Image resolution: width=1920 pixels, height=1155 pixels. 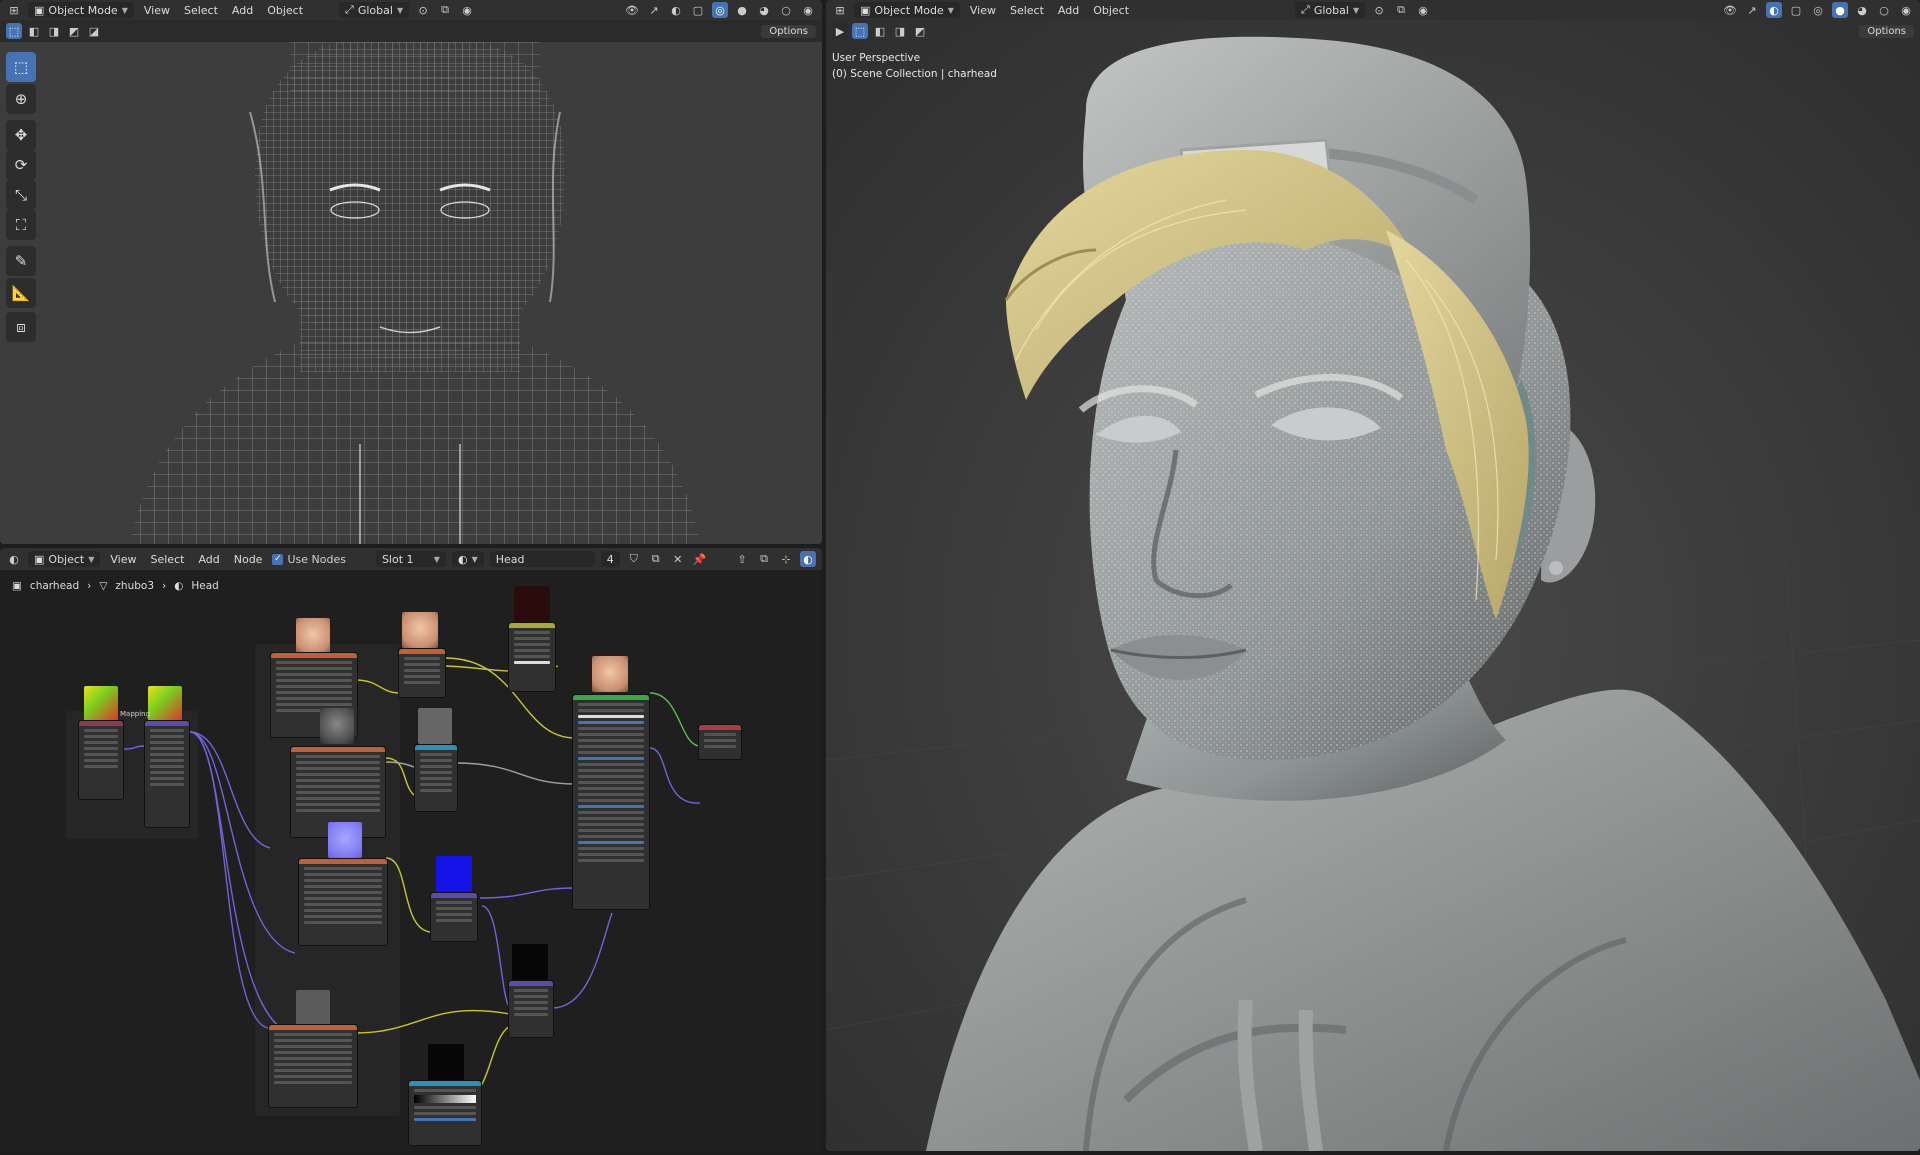 What do you see at coordinates (611, 802) in the screenshot?
I see `node-principled-bsdf` at bounding box center [611, 802].